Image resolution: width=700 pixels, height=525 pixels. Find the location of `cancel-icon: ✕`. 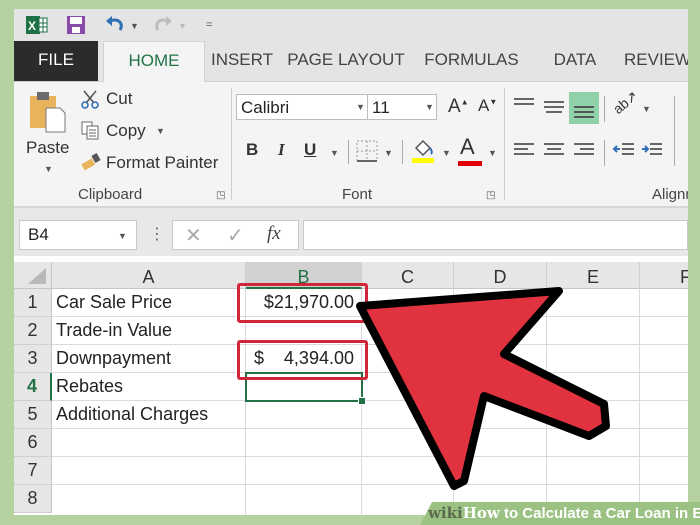

cancel-icon: ✕ is located at coordinates (193, 235).